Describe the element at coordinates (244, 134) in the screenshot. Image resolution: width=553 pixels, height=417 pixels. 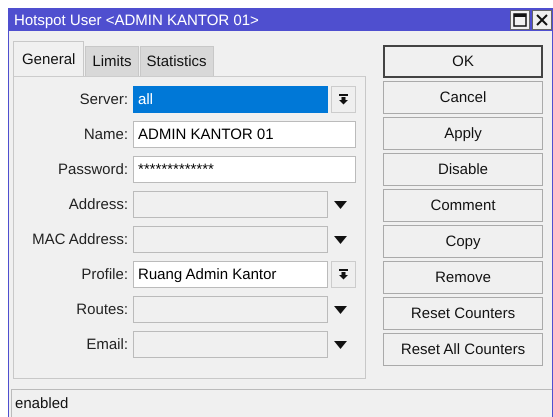
I see `input-field: ADMIN KANTOR 01` at that location.